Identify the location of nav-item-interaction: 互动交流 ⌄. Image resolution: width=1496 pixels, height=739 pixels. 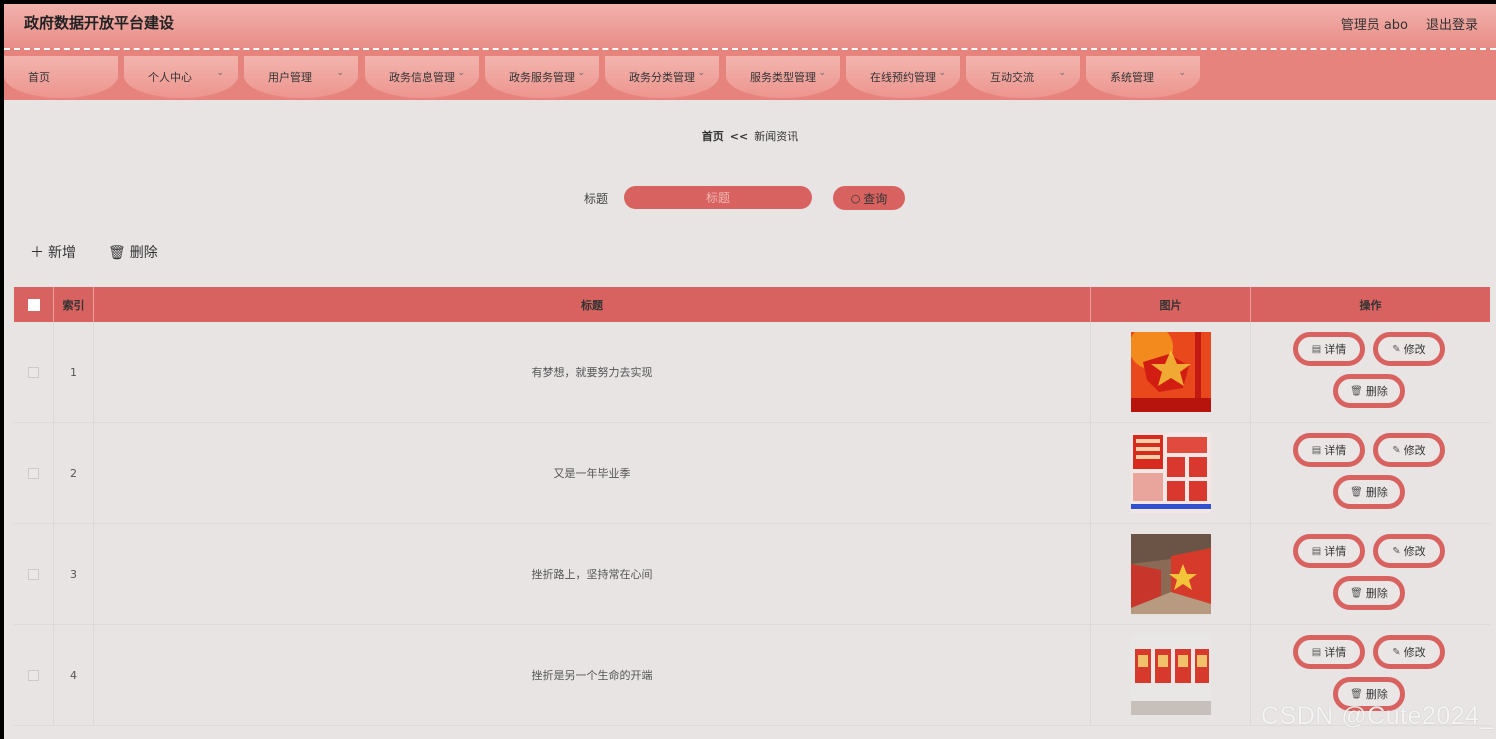
(1023, 77).